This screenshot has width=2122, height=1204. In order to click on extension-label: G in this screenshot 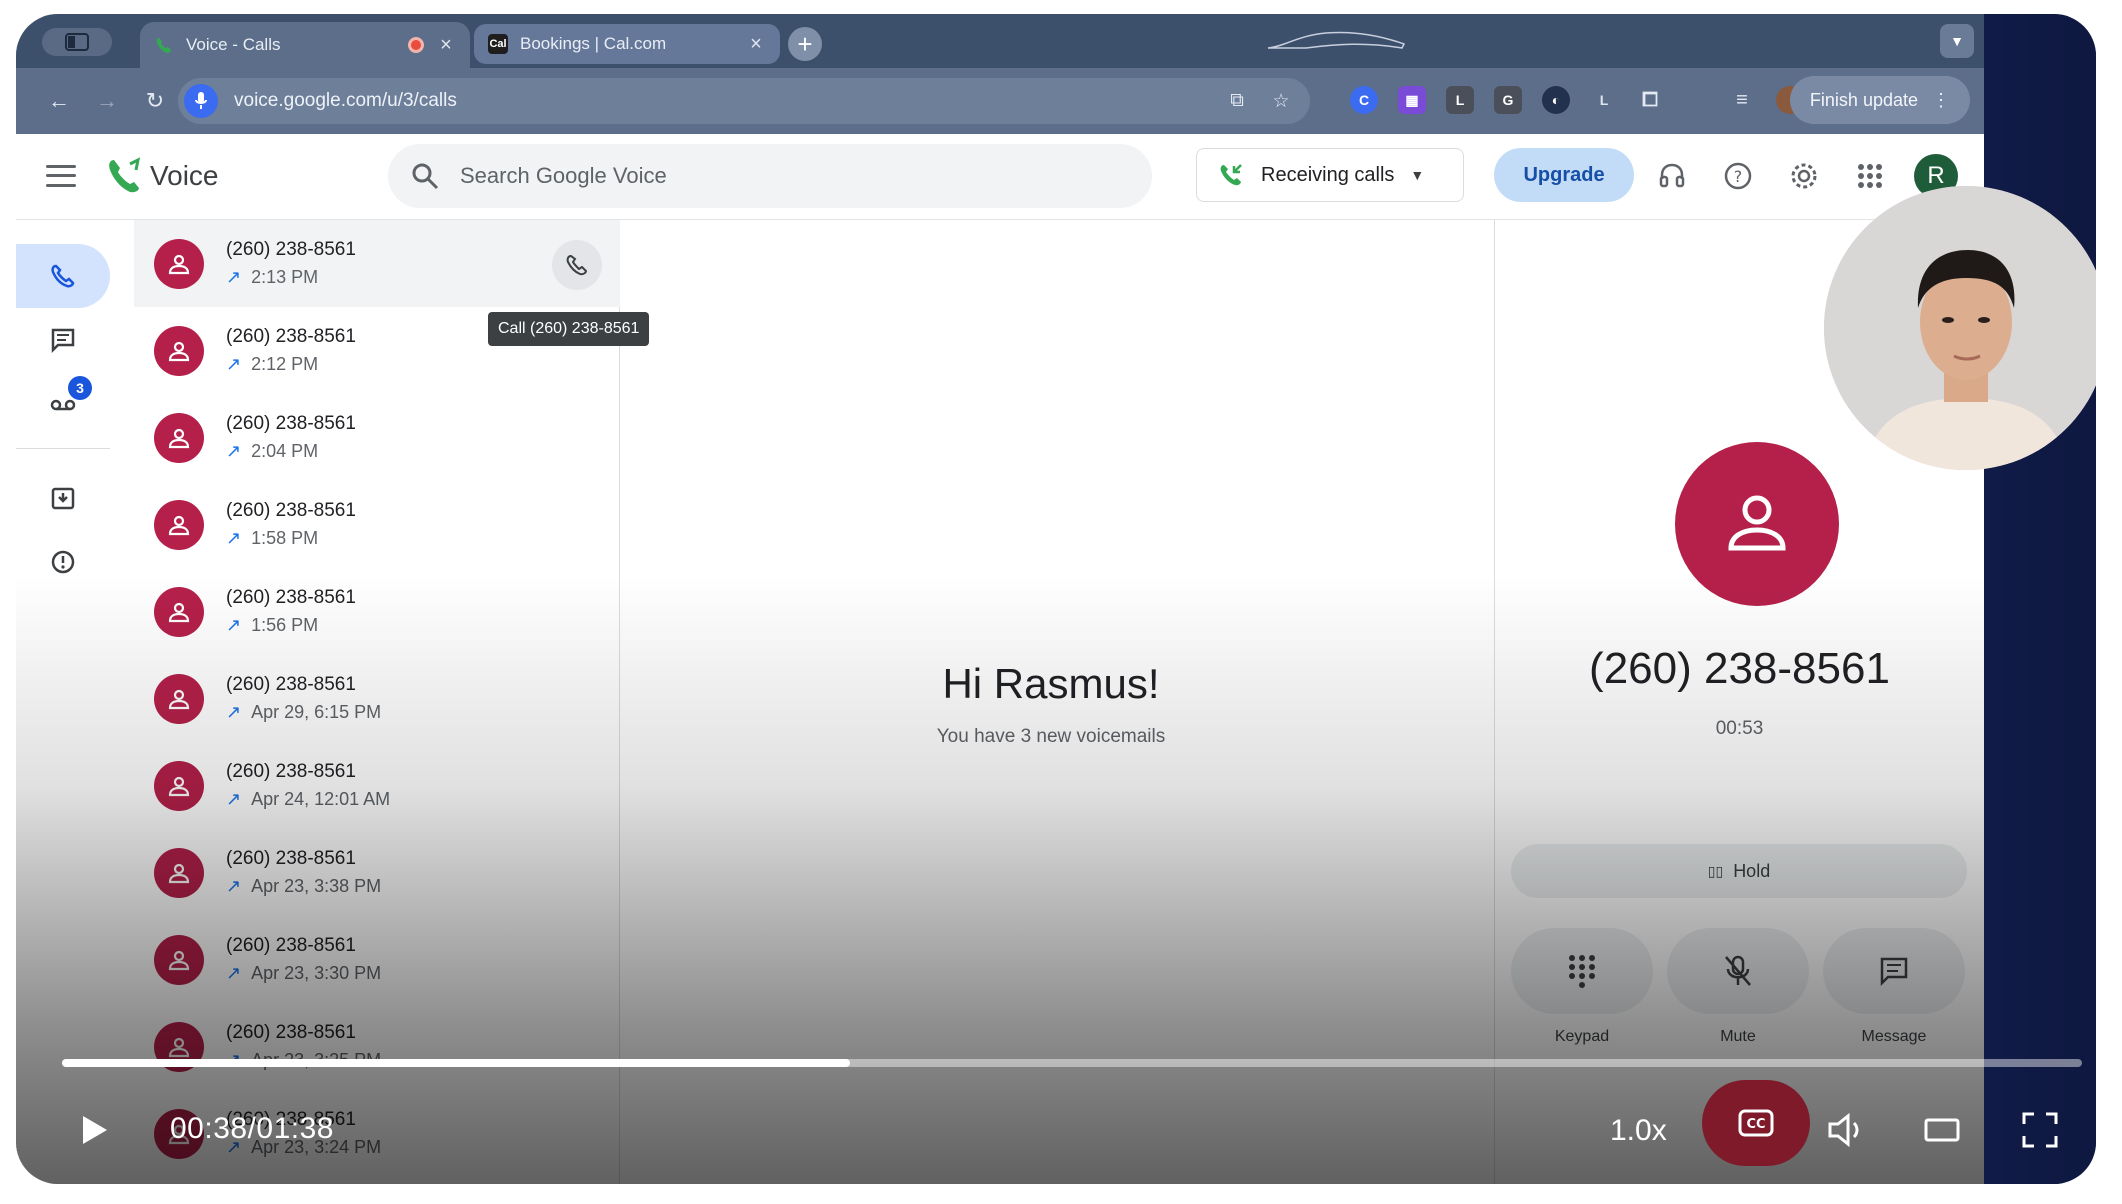, I will do `click(1508, 100)`.